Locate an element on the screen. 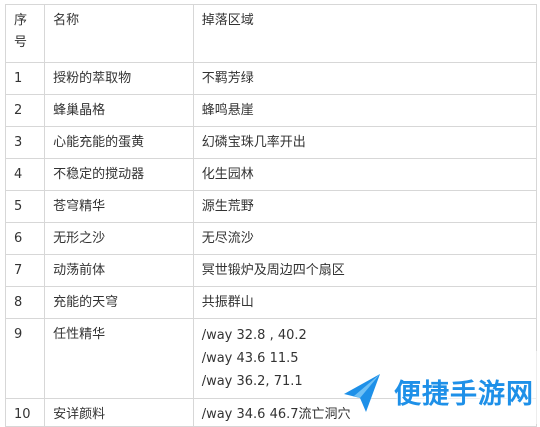 The height and width of the screenshot is (427, 540). row-name: 心能充能的蛋黄 is located at coordinates (119, 142).